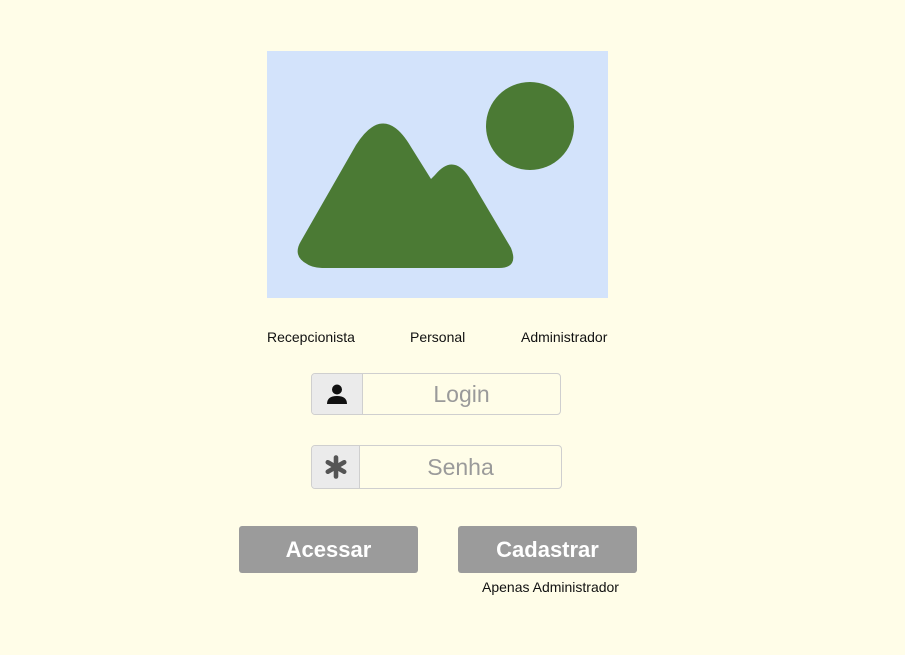 The height and width of the screenshot is (655, 905). What do you see at coordinates (437, 337) in the screenshot?
I see `role-option-personal: Personal` at bounding box center [437, 337].